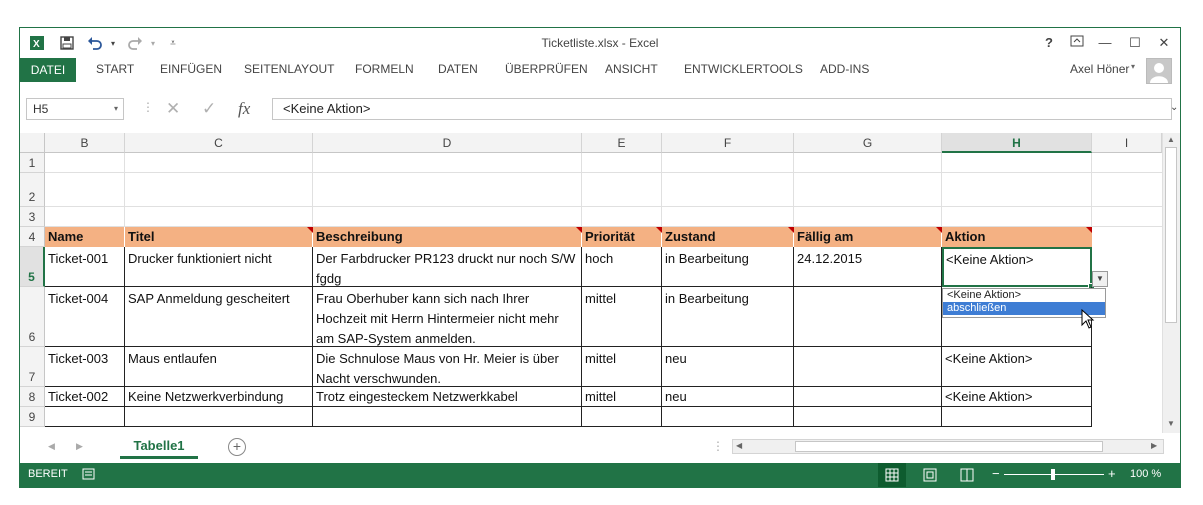  I want to click on table-header-aktion: Aktion, so click(1017, 237).